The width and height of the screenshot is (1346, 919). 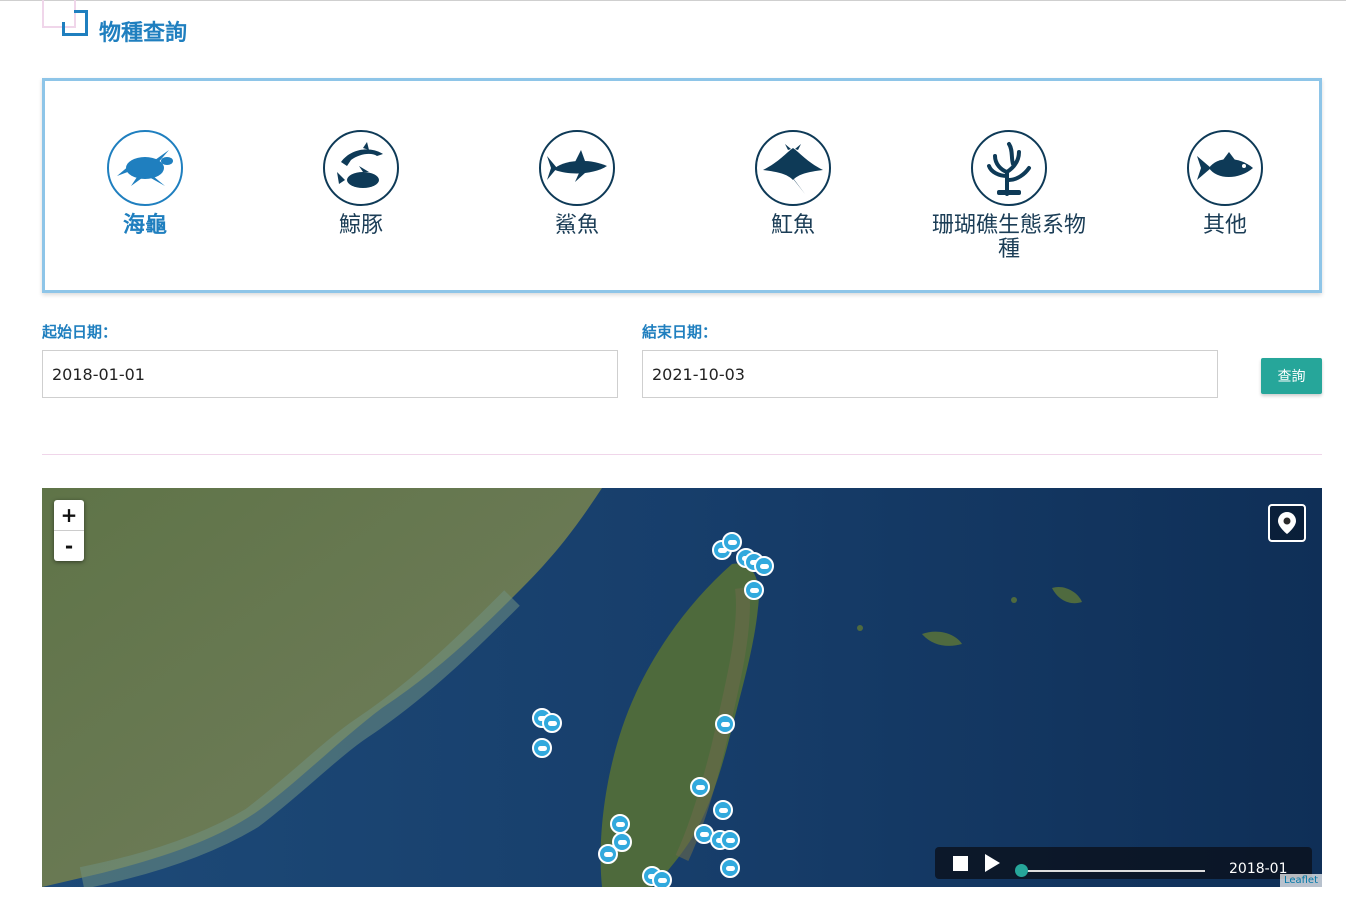 What do you see at coordinates (576, 225) in the screenshot?
I see `species-label: 鯊魚` at bounding box center [576, 225].